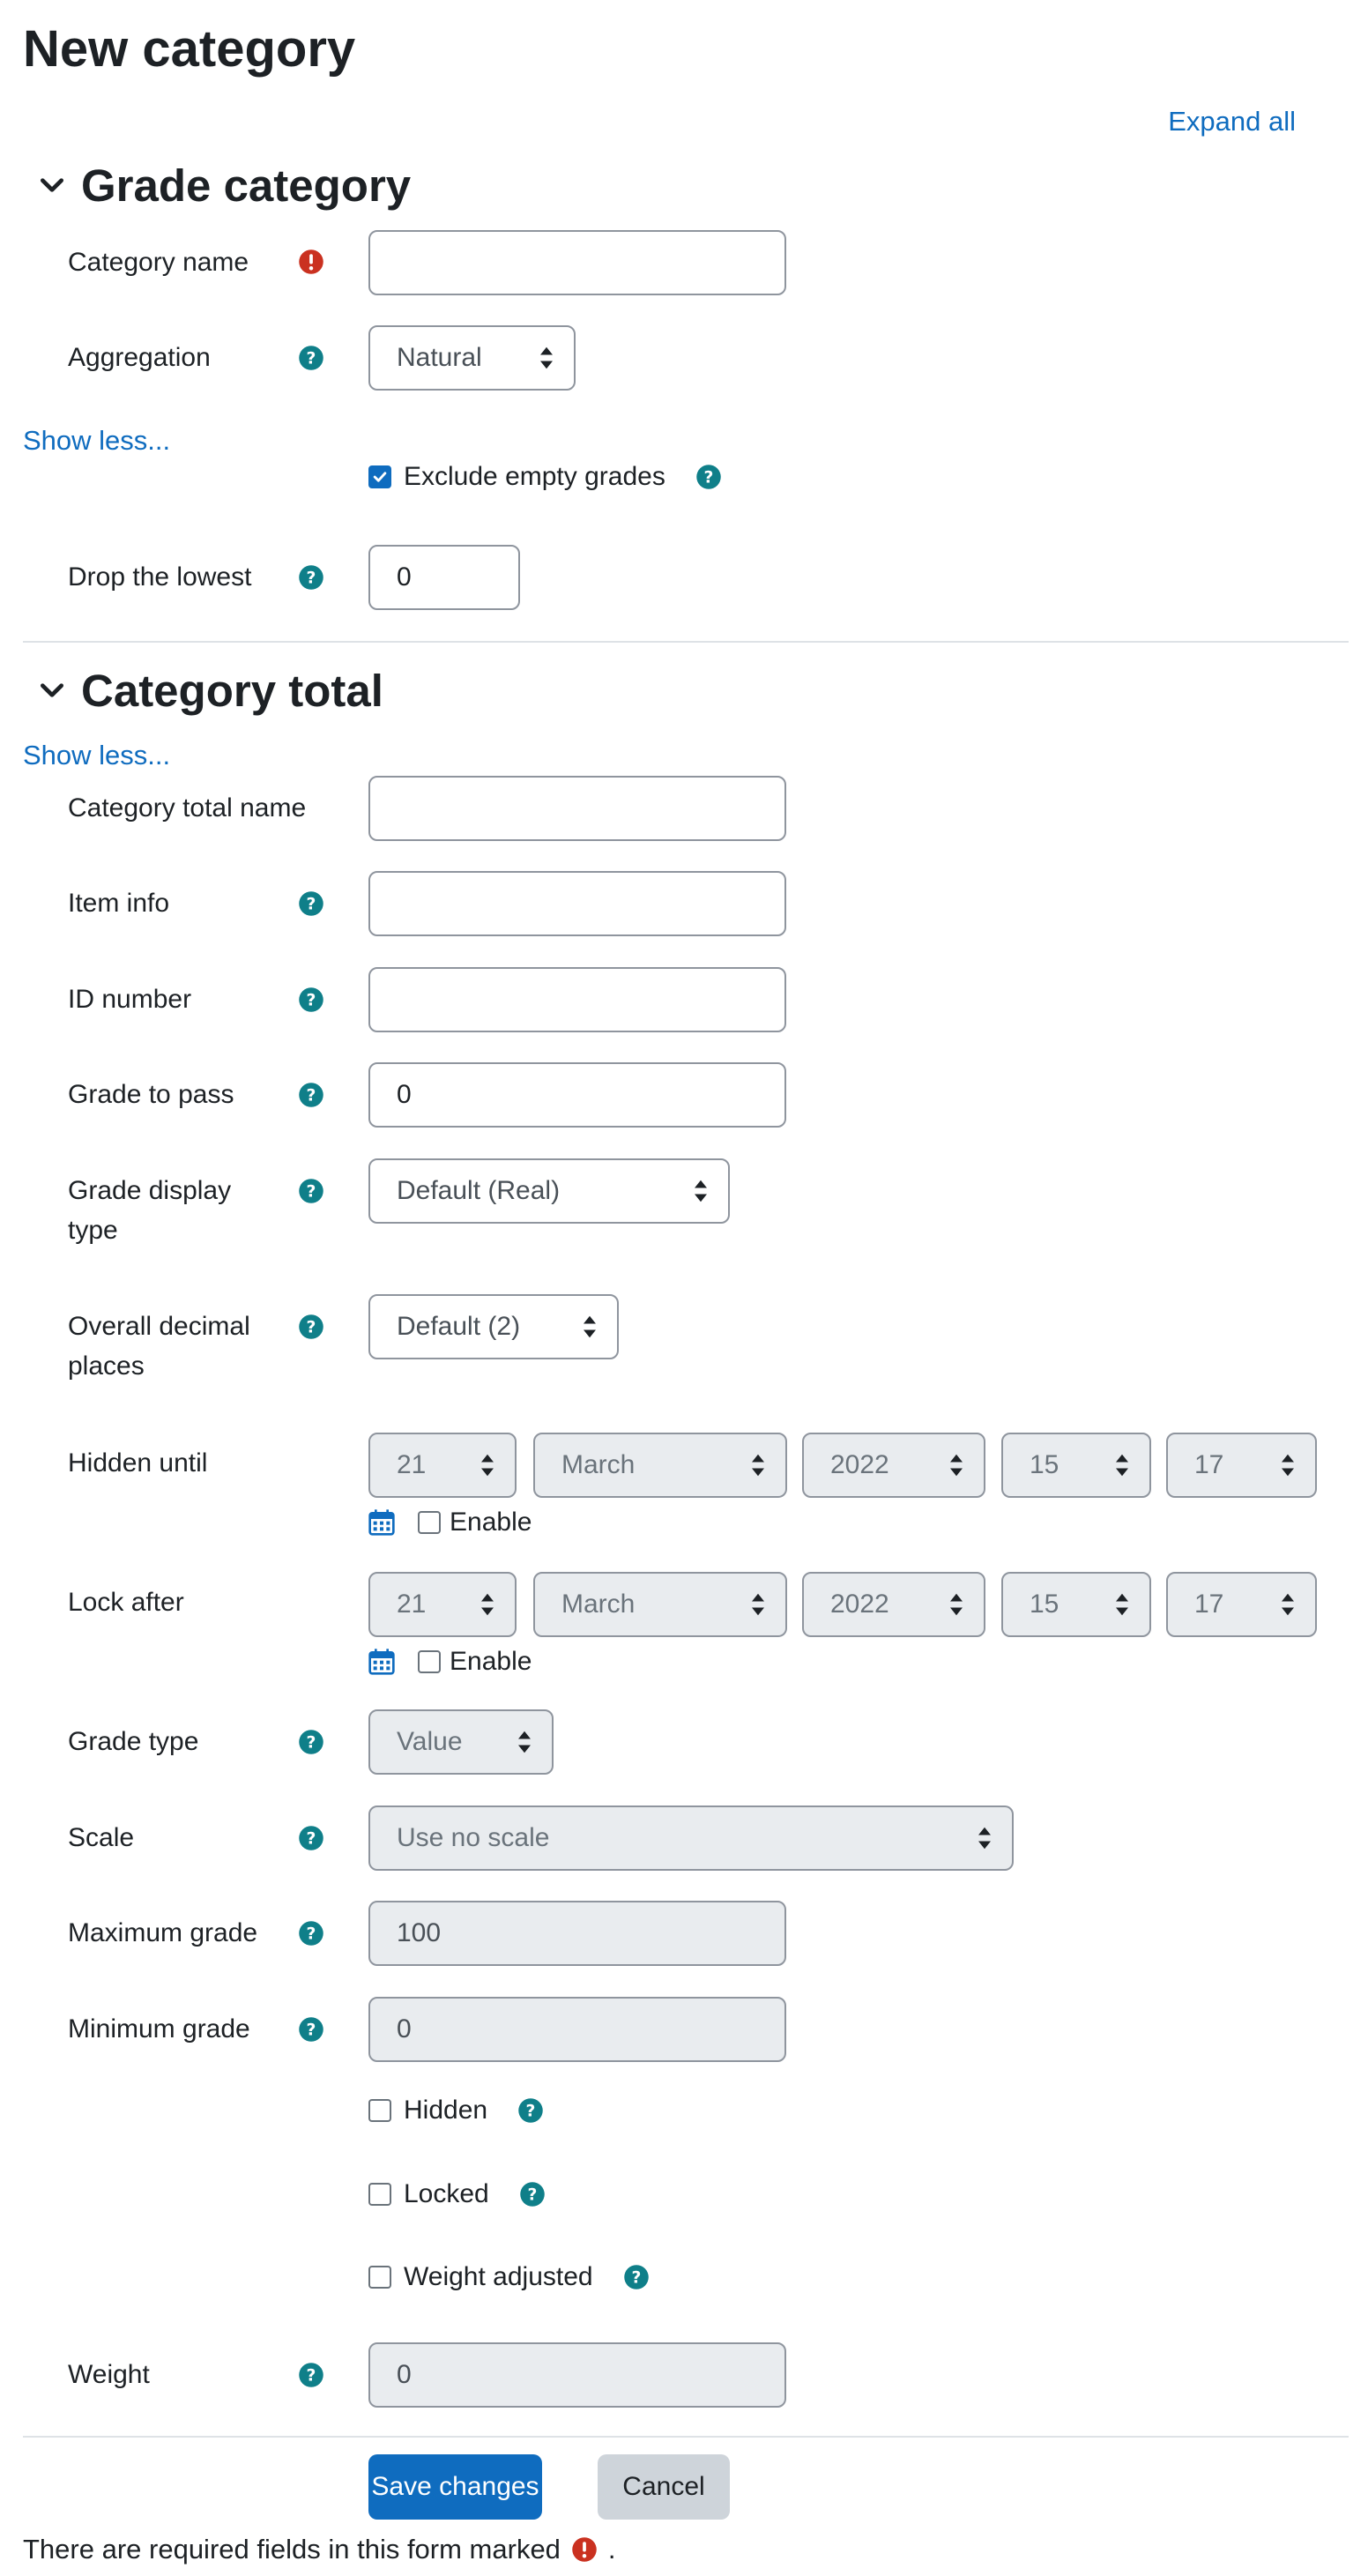  Describe the element at coordinates (577, 999) in the screenshot. I see `id-number-input` at that location.